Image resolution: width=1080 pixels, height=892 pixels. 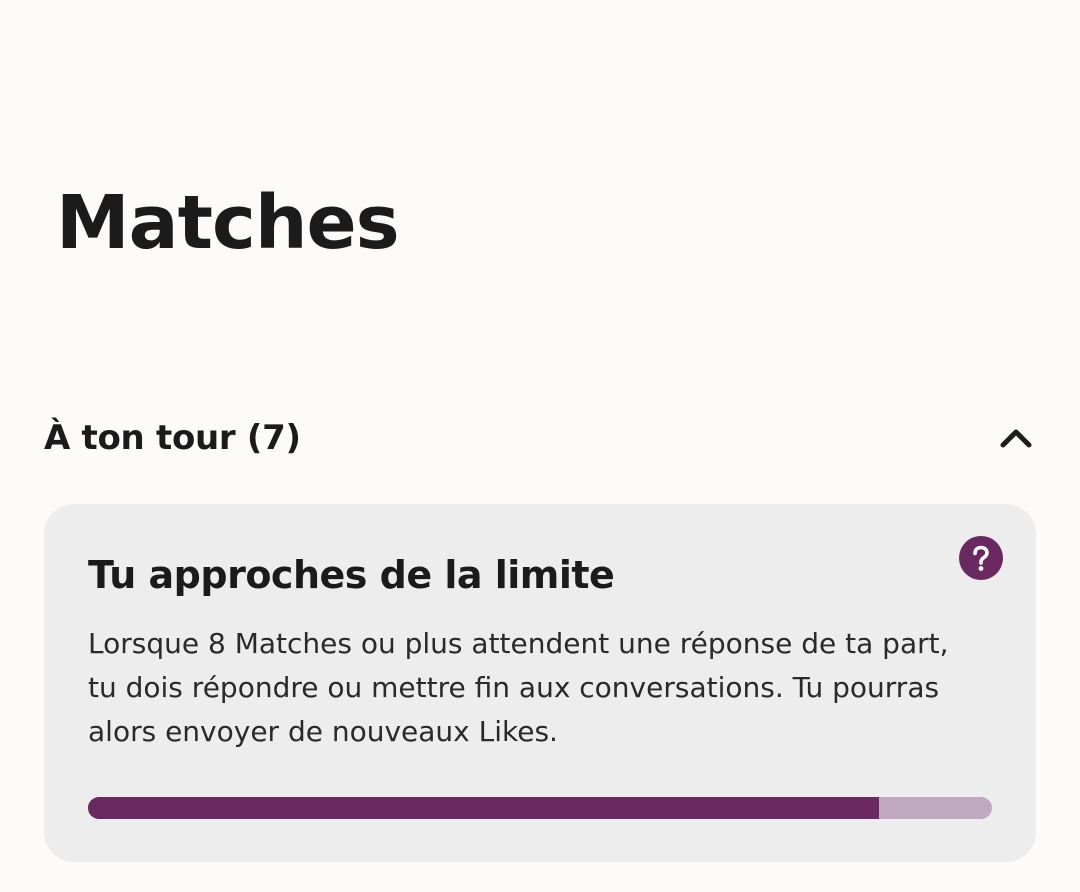 What do you see at coordinates (228, 223) in the screenshot?
I see `page-title: Matches` at bounding box center [228, 223].